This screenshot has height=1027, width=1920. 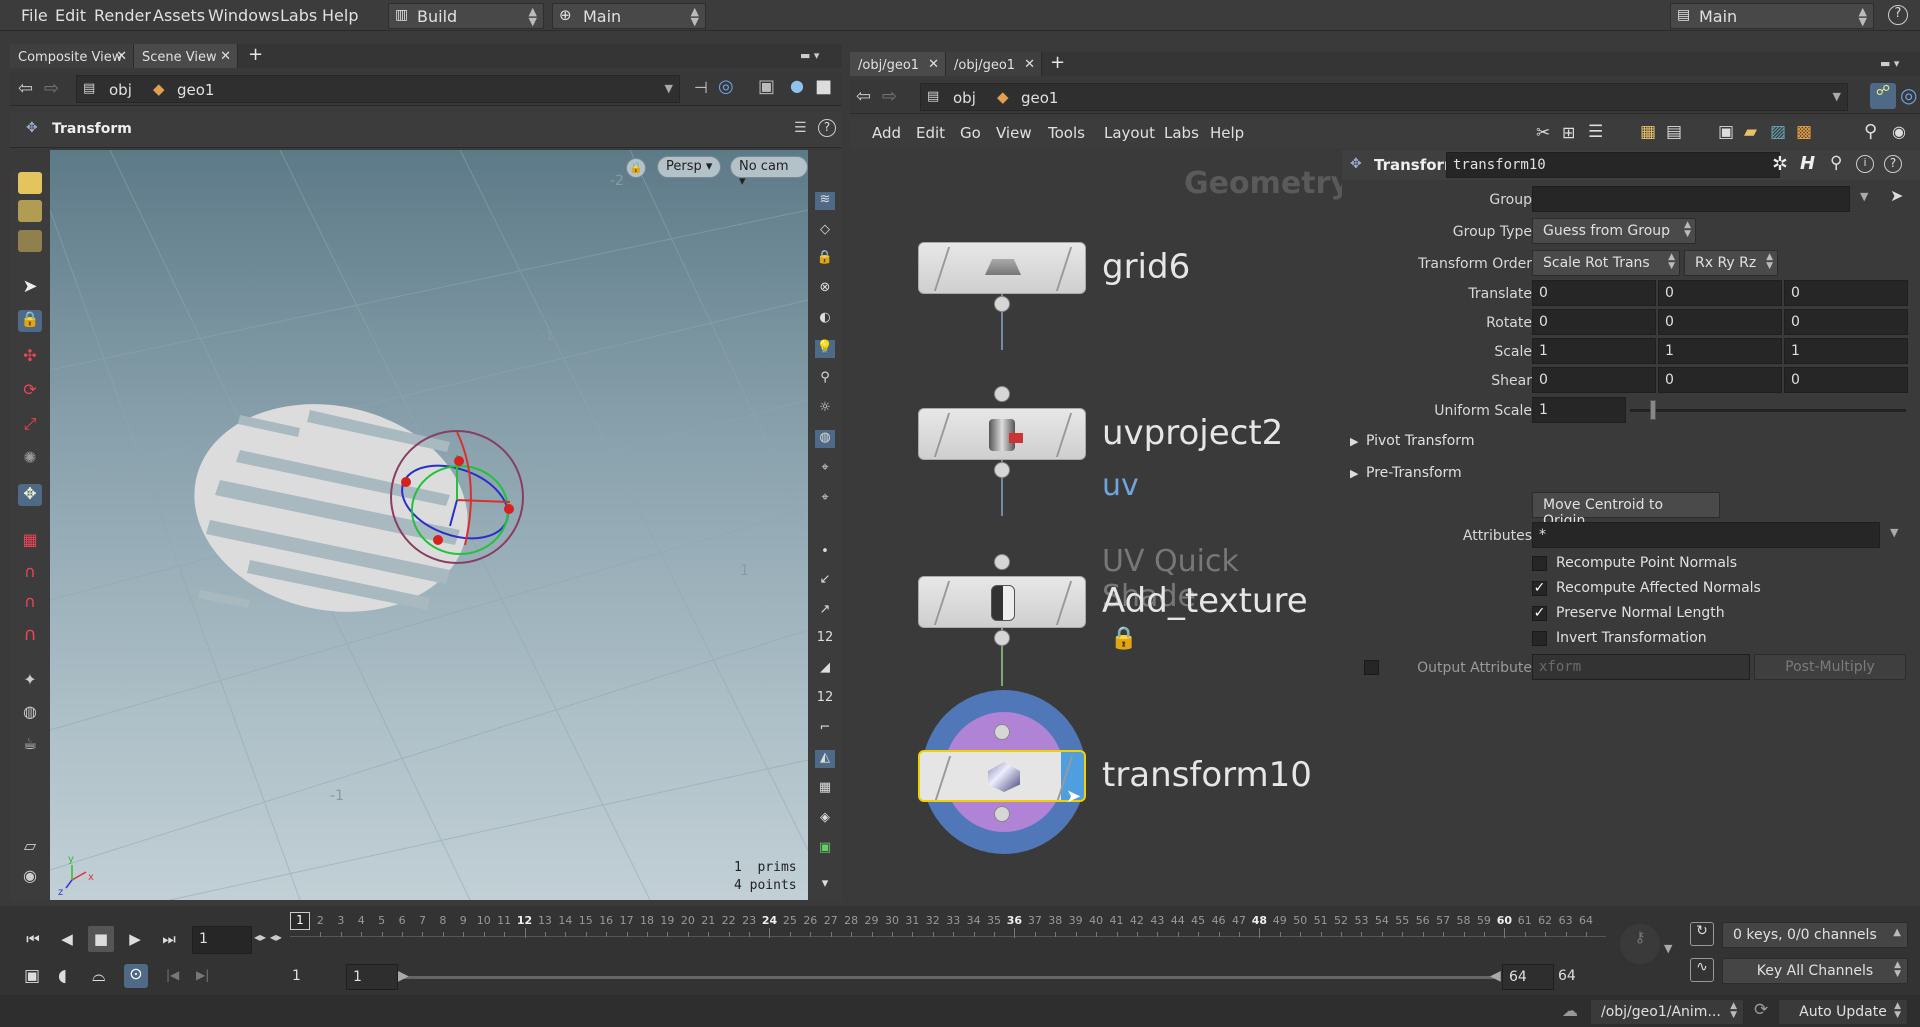 I want to click on close-icon: ✕, so click(x=225, y=56).